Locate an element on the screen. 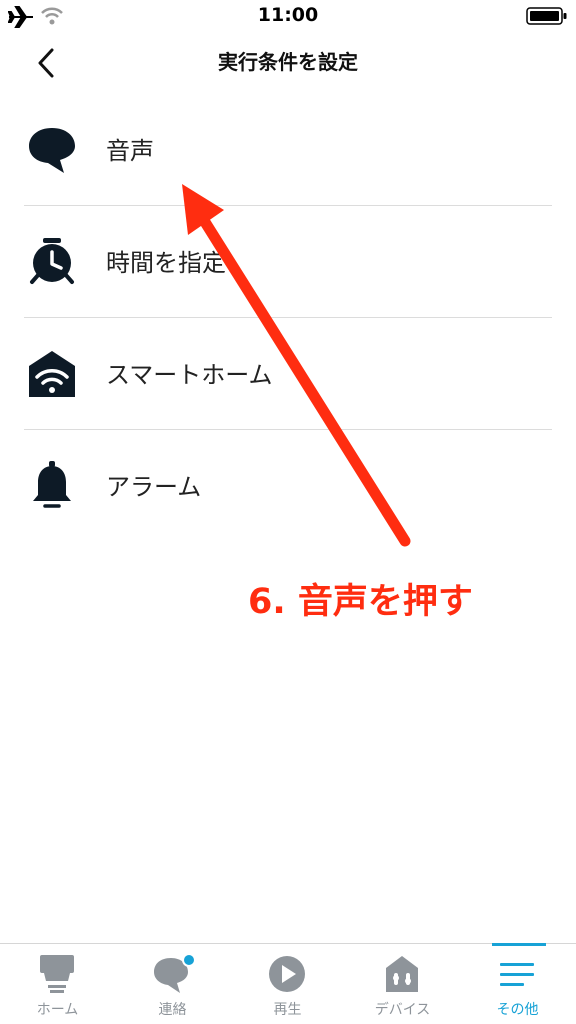  notification-badge is located at coordinates (188, 960).